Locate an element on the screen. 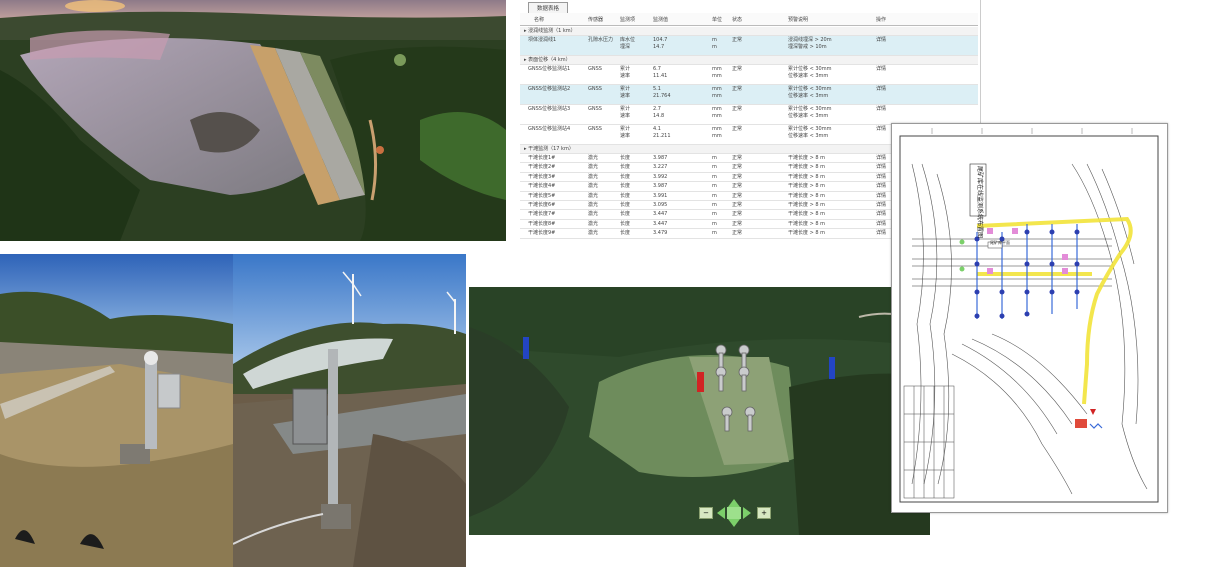 This screenshot has width=1220, height=567. map-marker-red is located at coordinates (700, 382).